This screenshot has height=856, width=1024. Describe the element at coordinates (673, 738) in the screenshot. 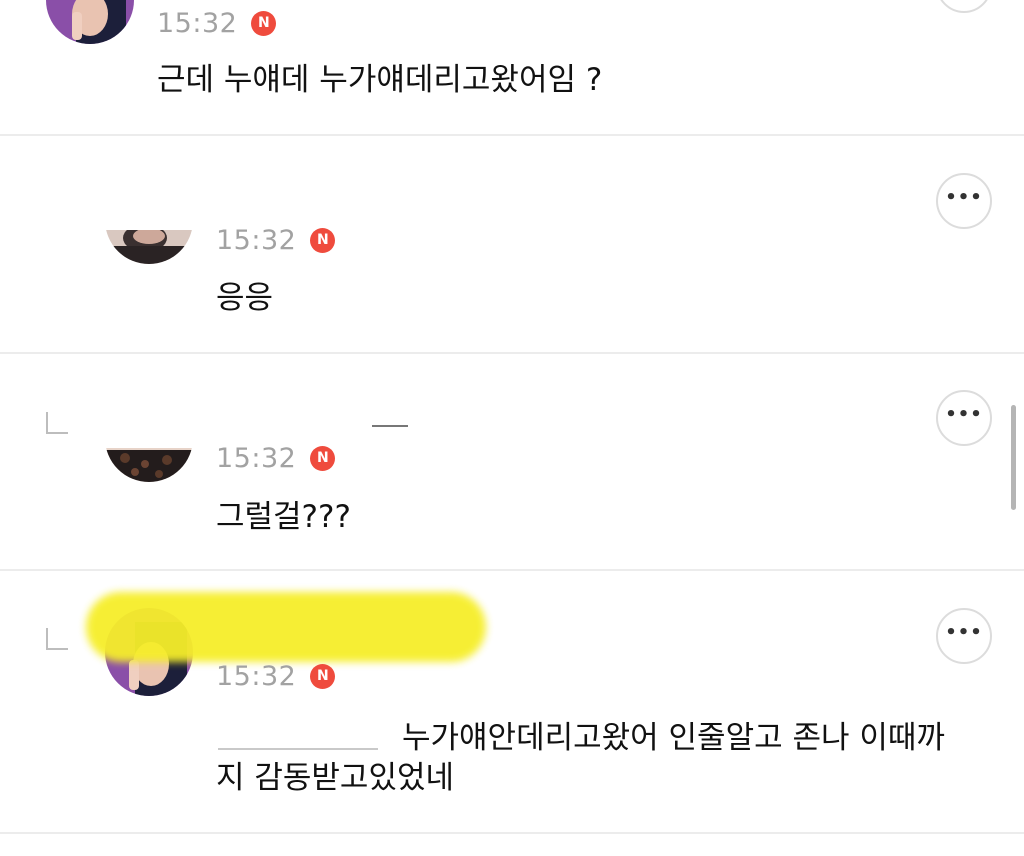

I see `comment-text-line-1: 누가얘안데리고왔어 인줄알고 존나 이때까` at that location.